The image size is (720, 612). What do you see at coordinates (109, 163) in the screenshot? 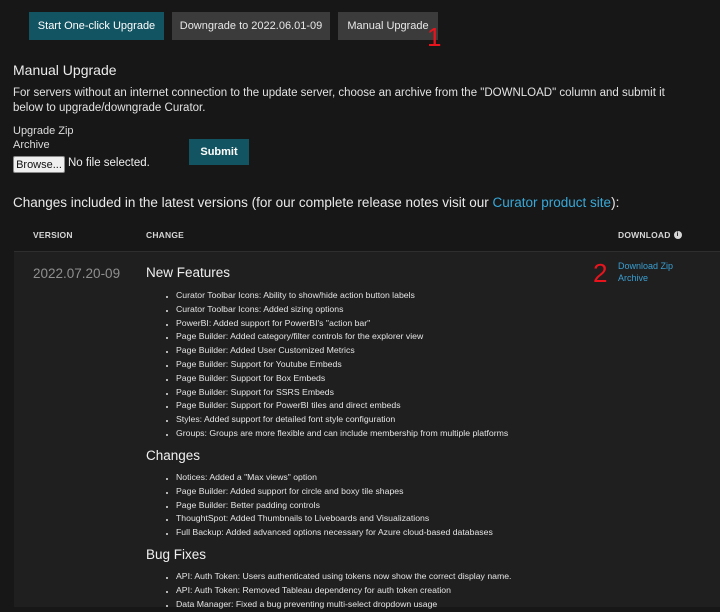
I see `no-file-selected-text: No file selected.` at bounding box center [109, 163].